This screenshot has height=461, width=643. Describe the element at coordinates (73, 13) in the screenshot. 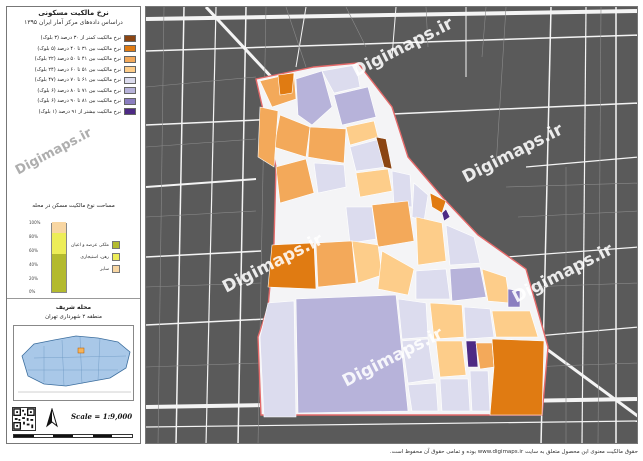

I see `legend-title: نرخ مالکیت مسکونی` at that location.